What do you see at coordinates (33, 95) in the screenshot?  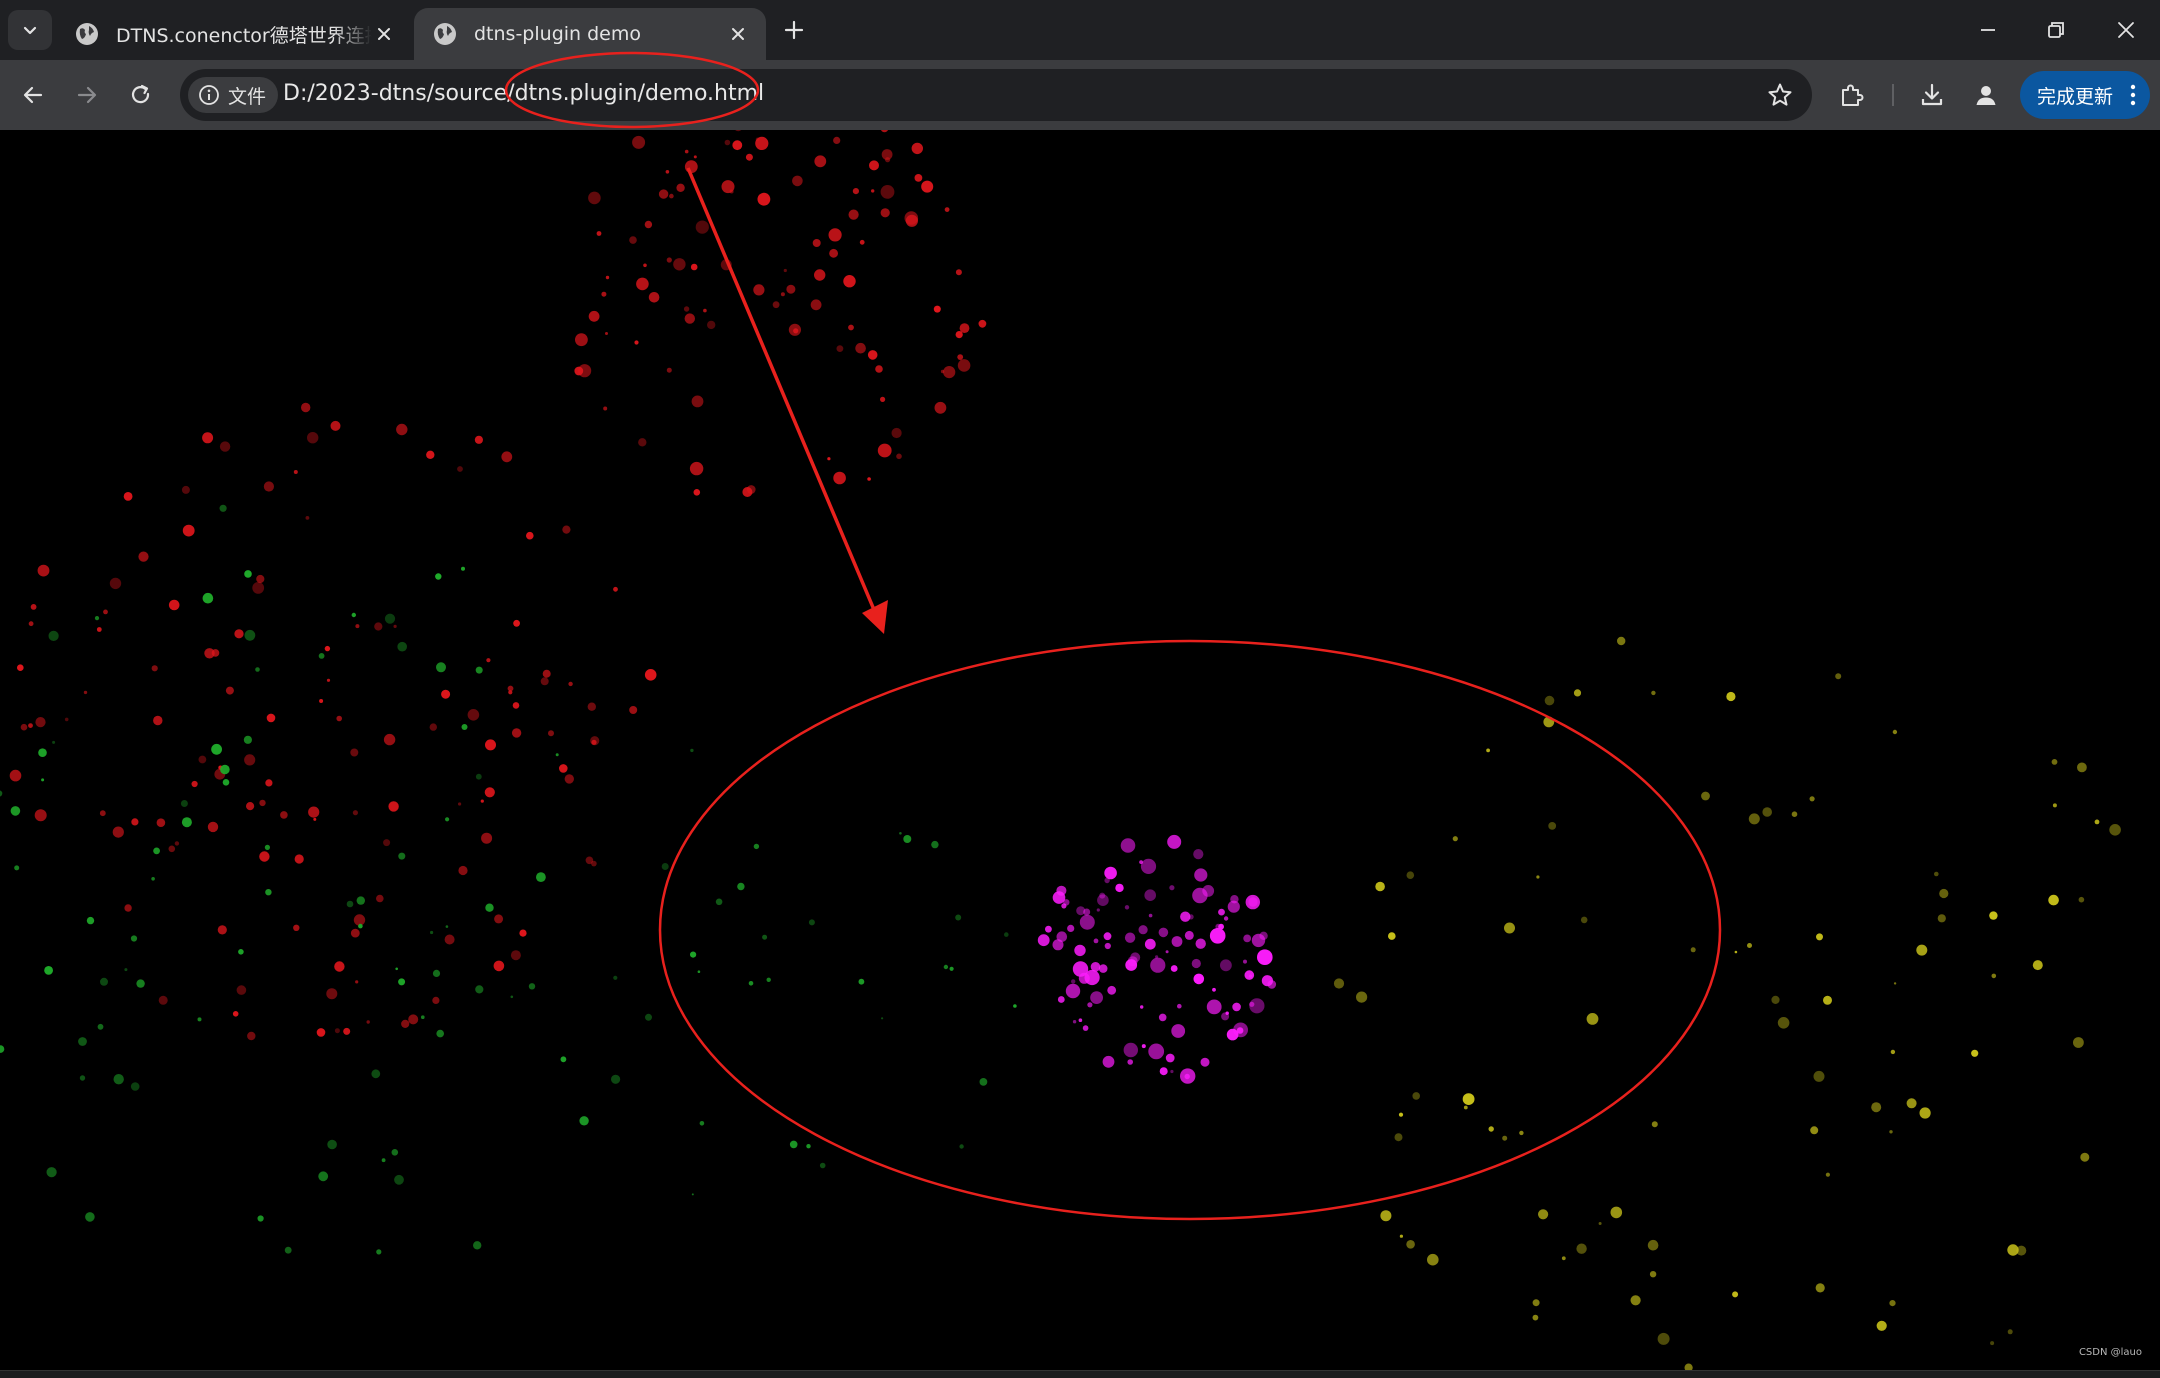 I see `back-button` at bounding box center [33, 95].